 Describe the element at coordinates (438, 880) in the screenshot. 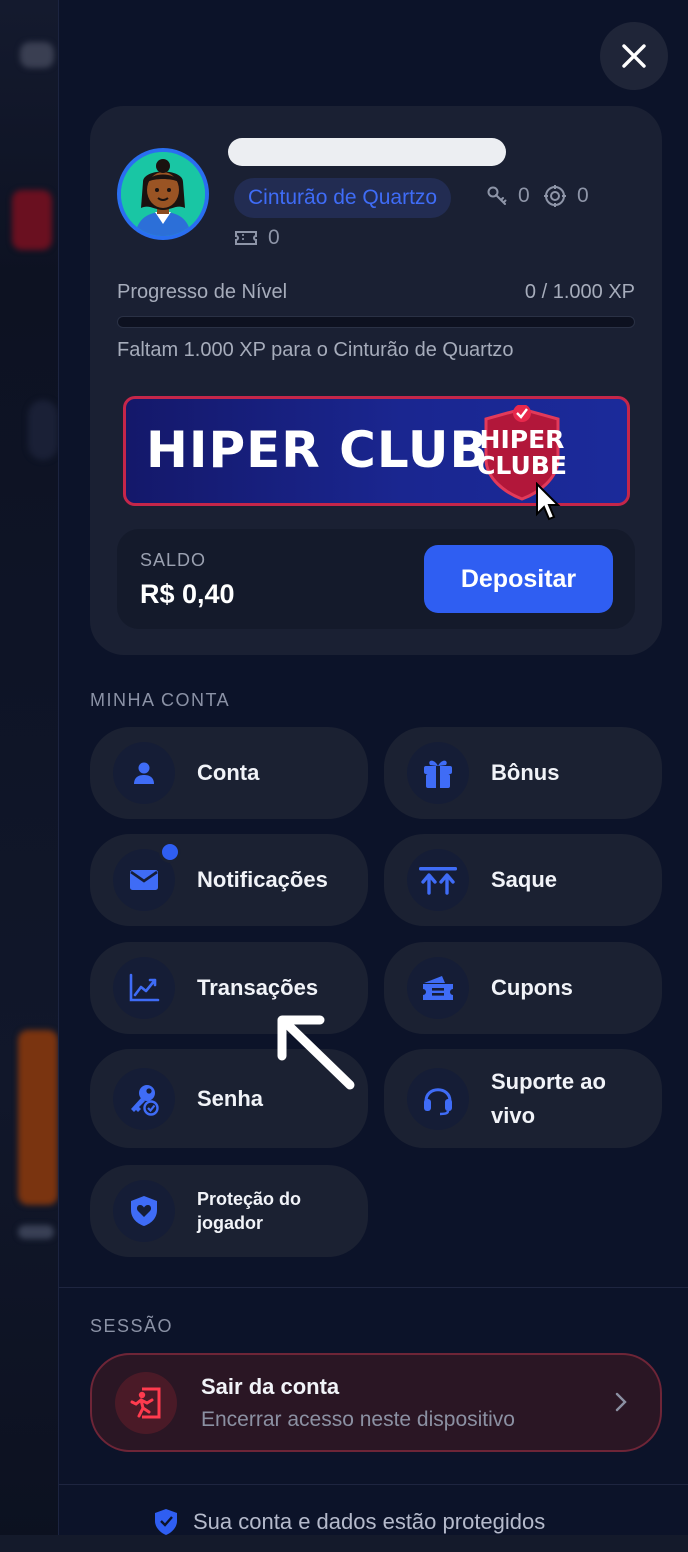

I see `withdraw-icon` at that location.